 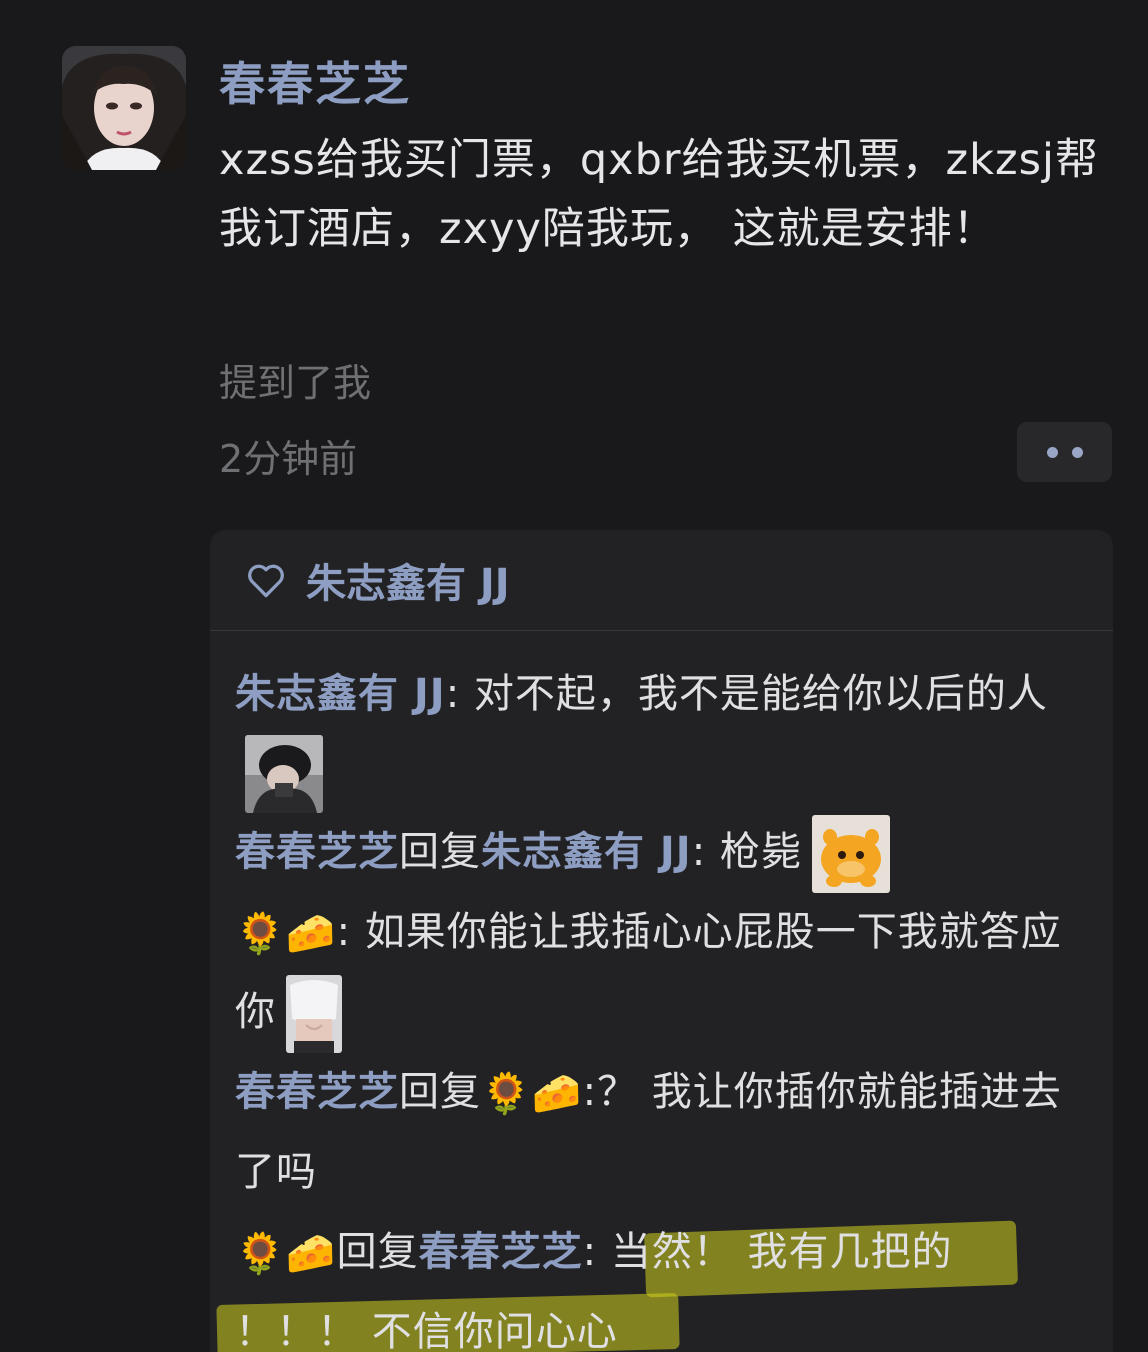 I want to click on comment-item: 🌻🧀: 如果你能让我插心心屁股一下我就答应你, so click(x=662, y=973).